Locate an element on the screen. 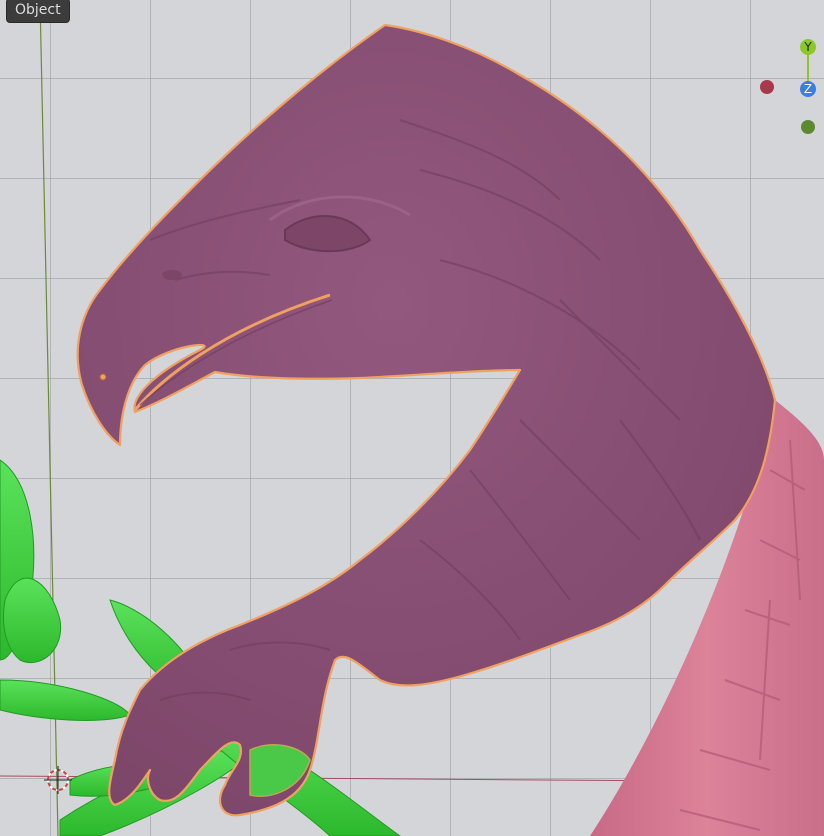 This screenshot has height=836, width=824. origin-point is located at coordinates (103, 377).